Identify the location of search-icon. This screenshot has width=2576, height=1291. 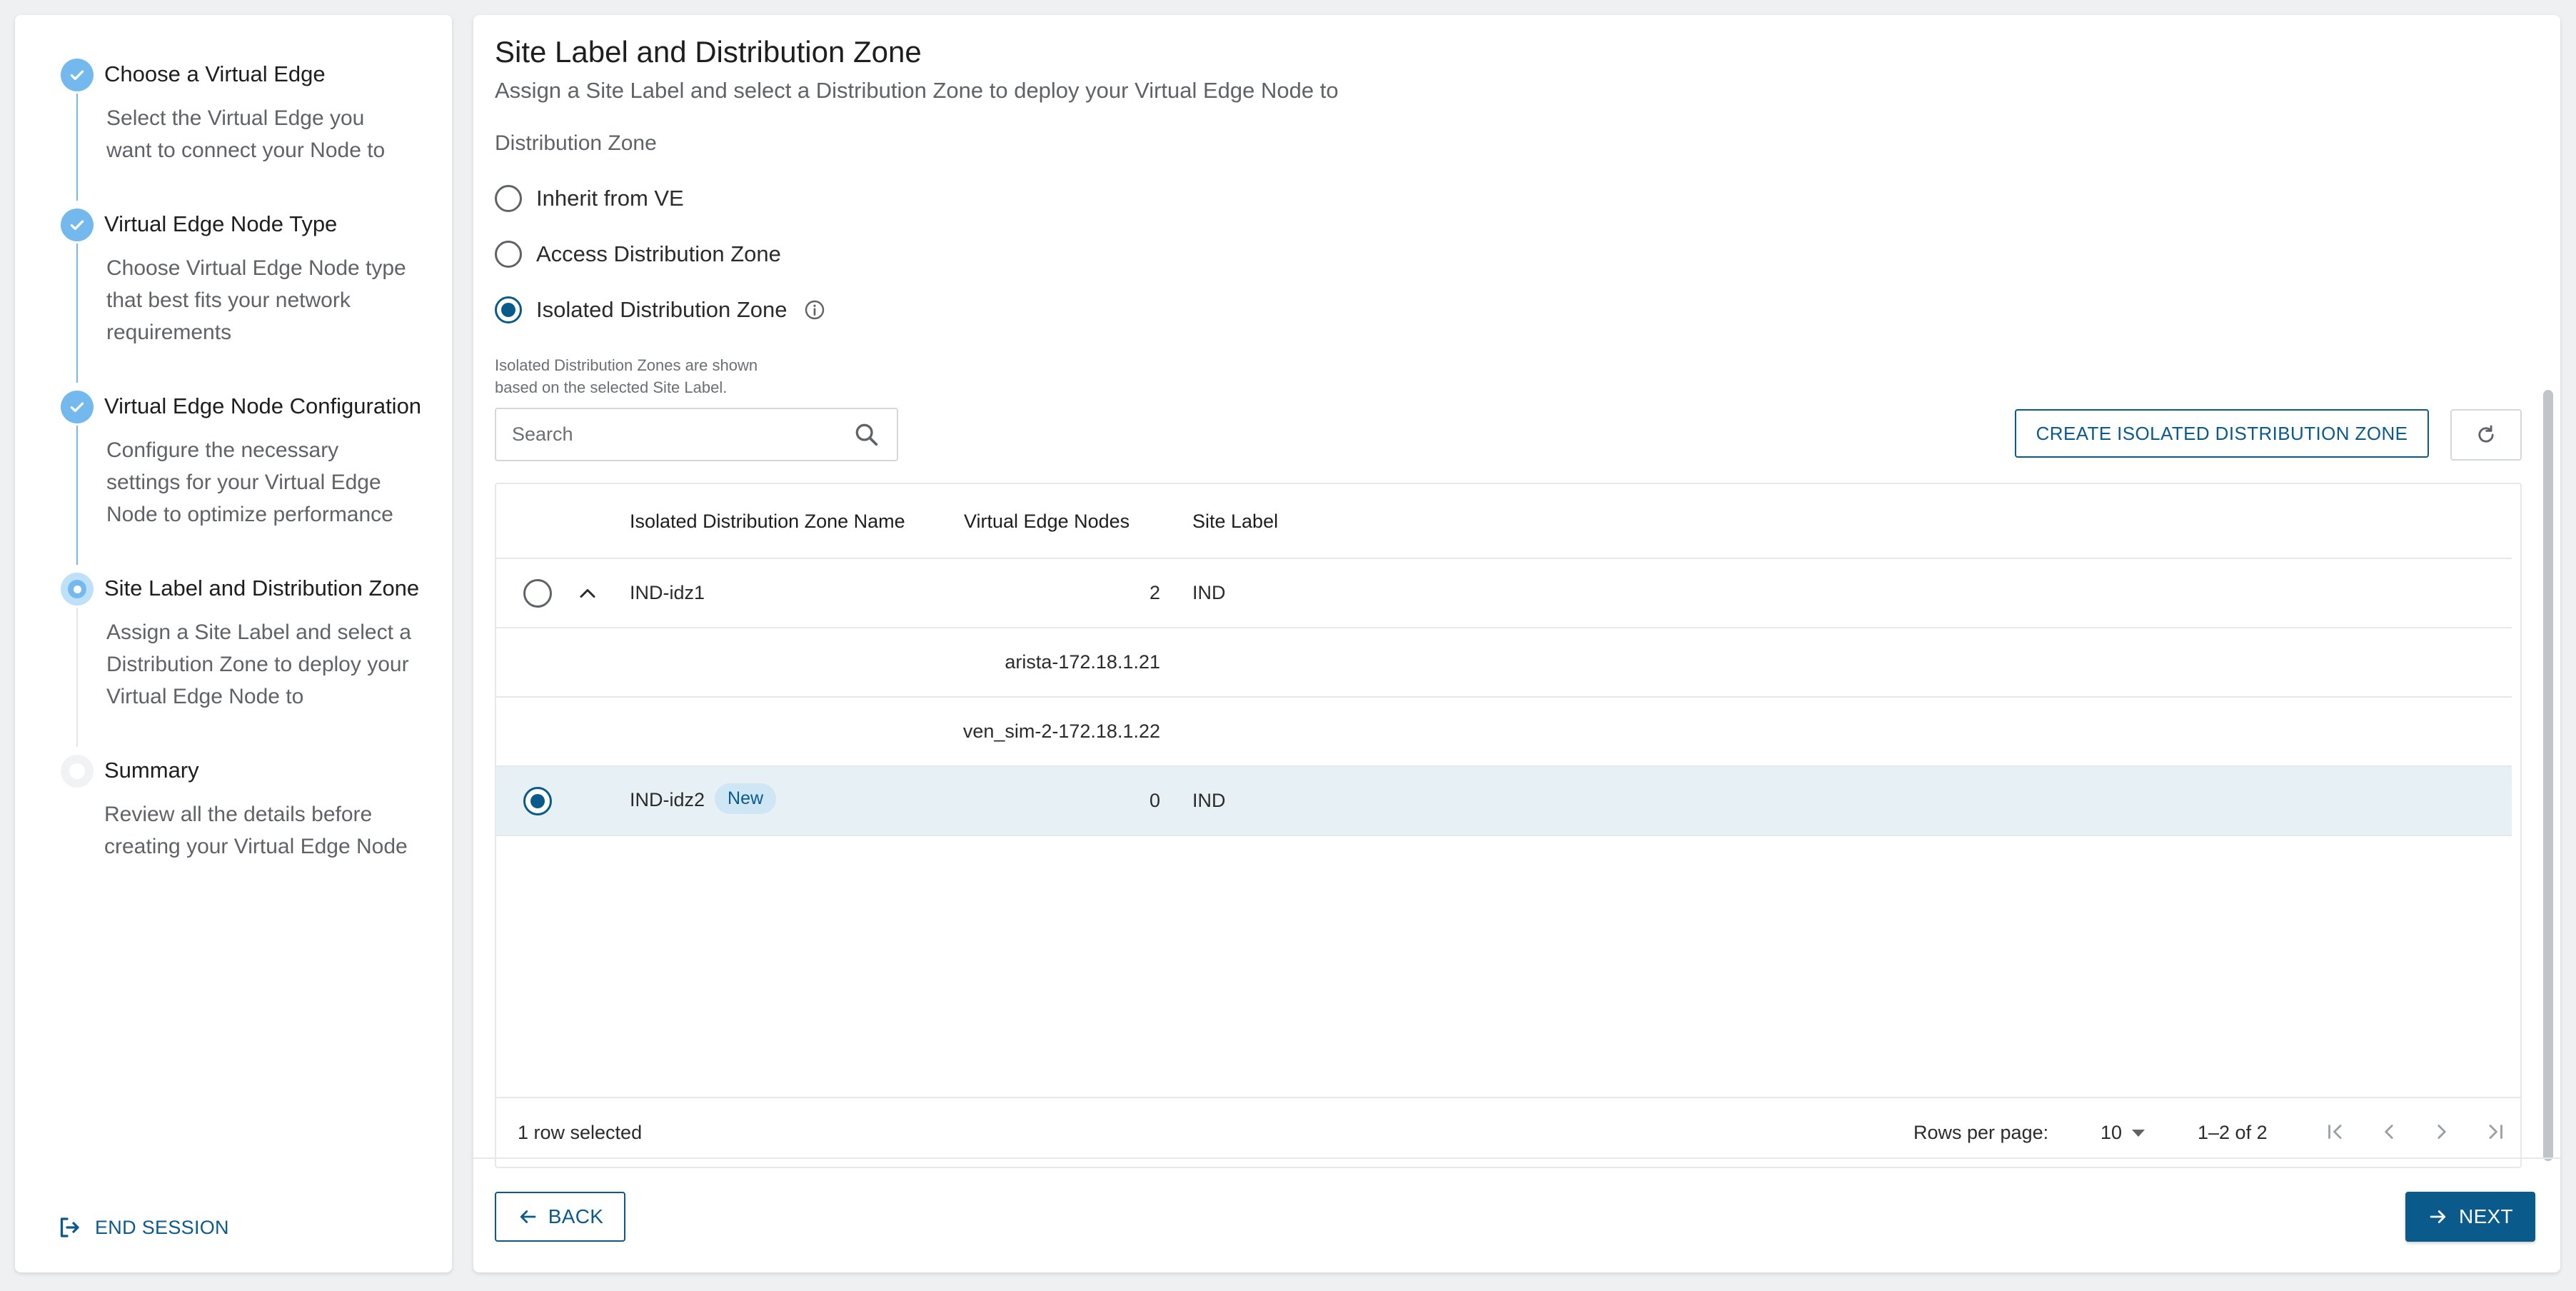
(867, 435).